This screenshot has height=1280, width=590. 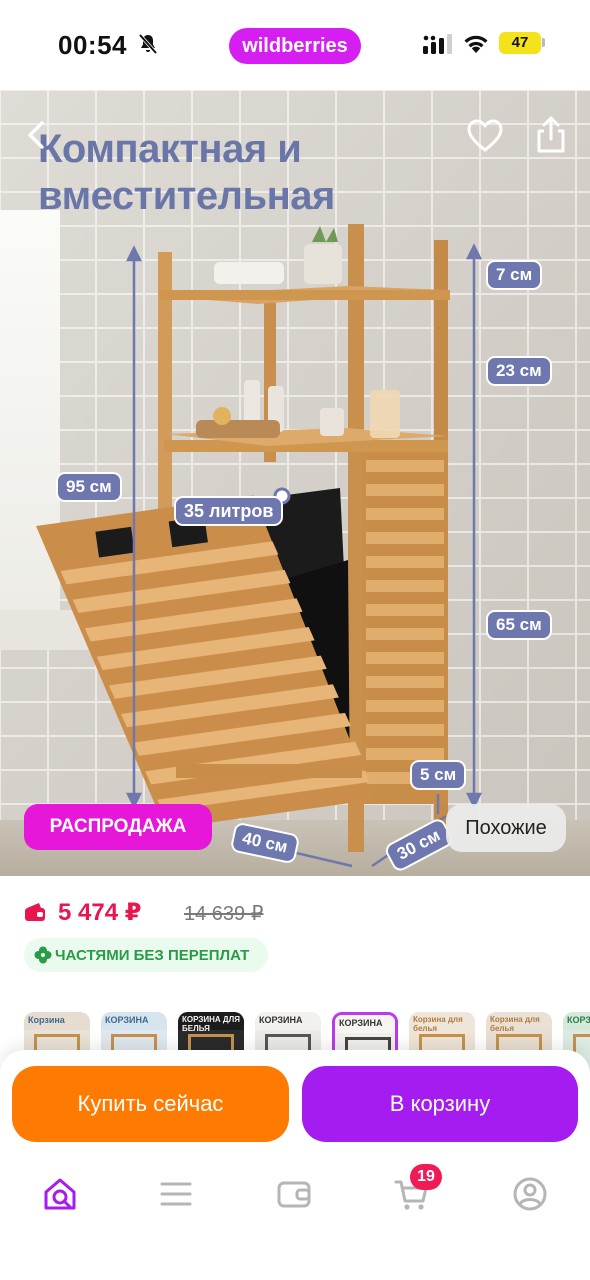 What do you see at coordinates (92, 45) in the screenshot?
I see `status-time: 00:54` at bounding box center [92, 45].